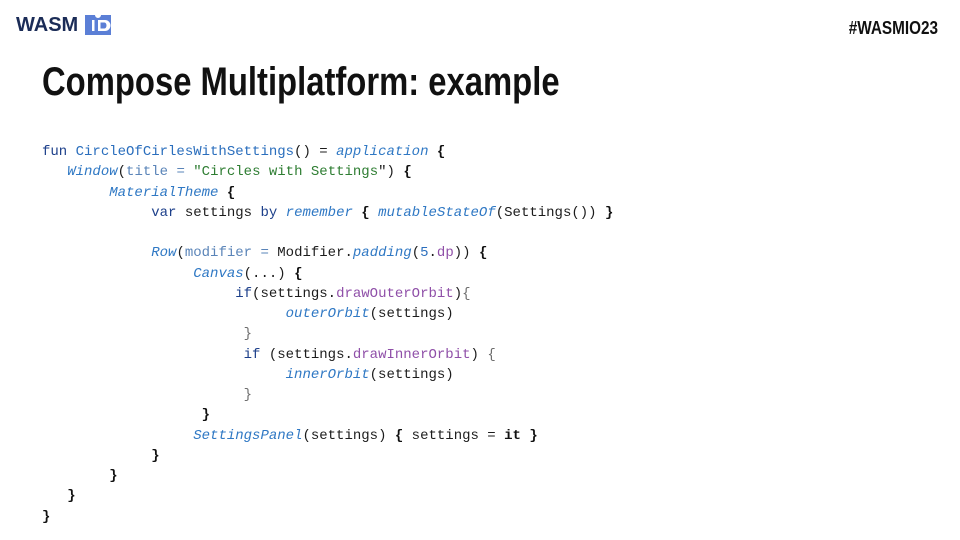  I want to click on slide-title: Compose Multiplatform: example, so click(301, 82).